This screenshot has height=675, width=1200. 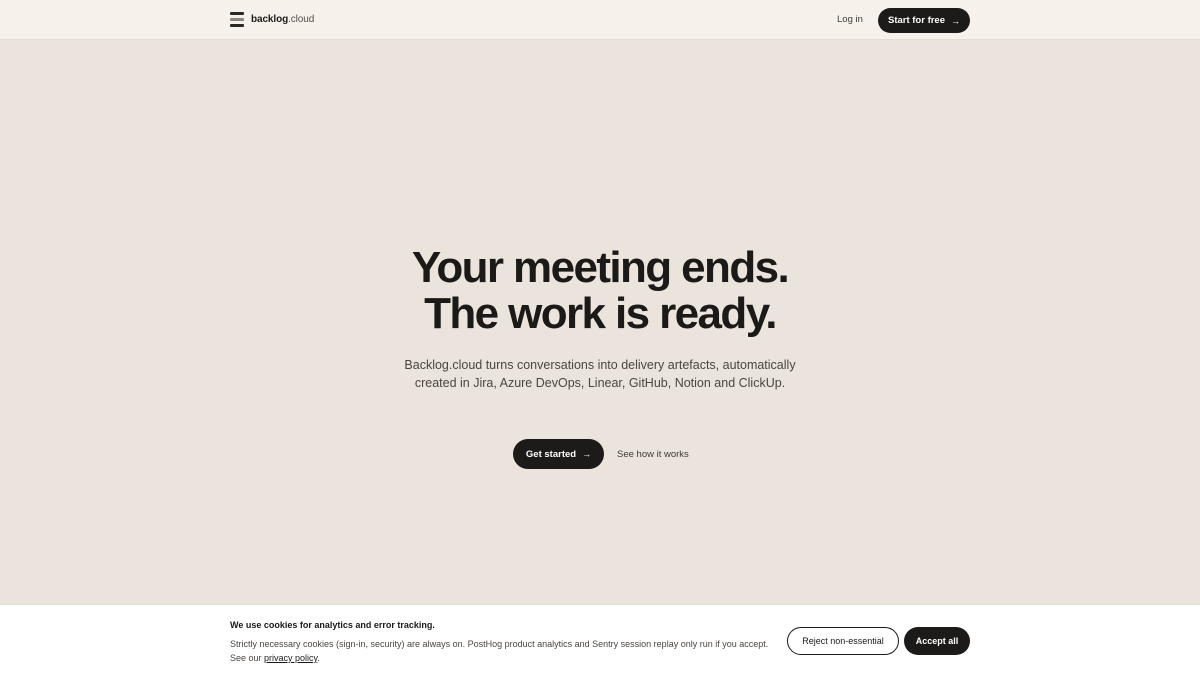 I want to click on brand-name-bold: backlog, so click(x=270, y=19).